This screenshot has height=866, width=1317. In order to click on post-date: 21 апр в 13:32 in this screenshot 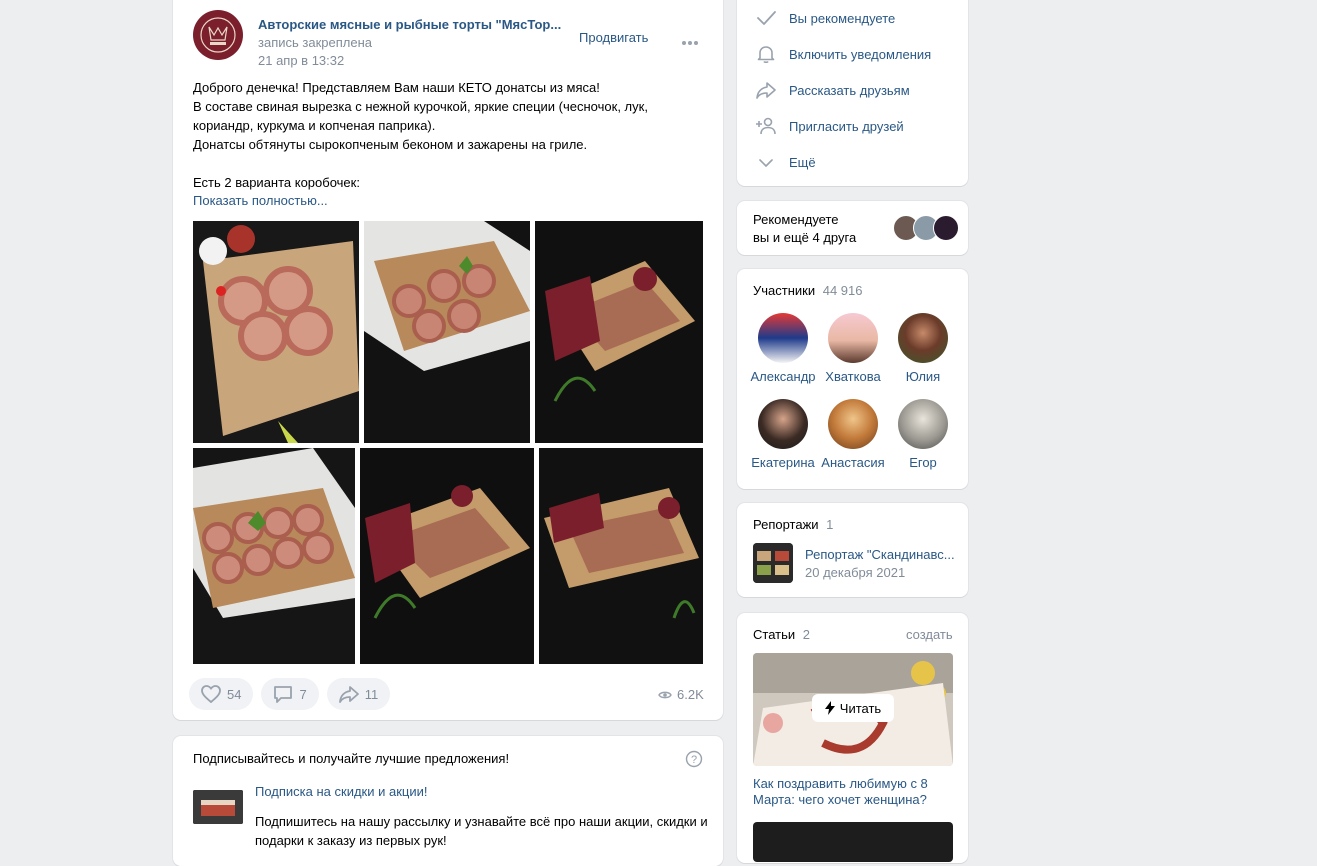, I will do `click(301, 60)`.